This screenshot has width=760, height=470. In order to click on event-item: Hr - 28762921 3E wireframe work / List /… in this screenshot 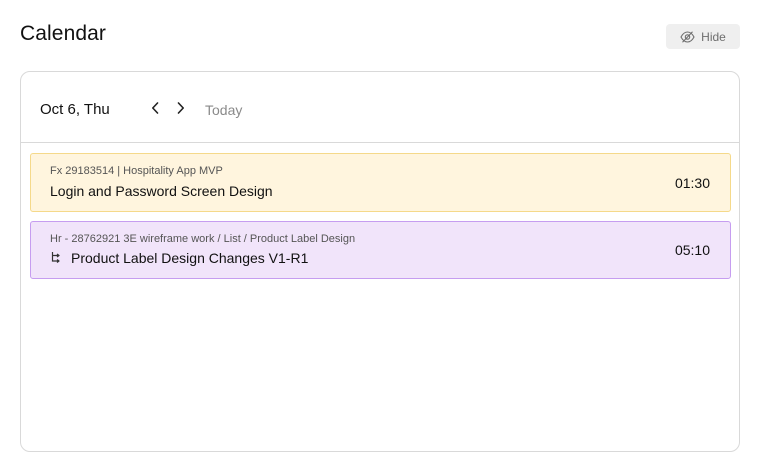, I will do `click(380, 250)`.